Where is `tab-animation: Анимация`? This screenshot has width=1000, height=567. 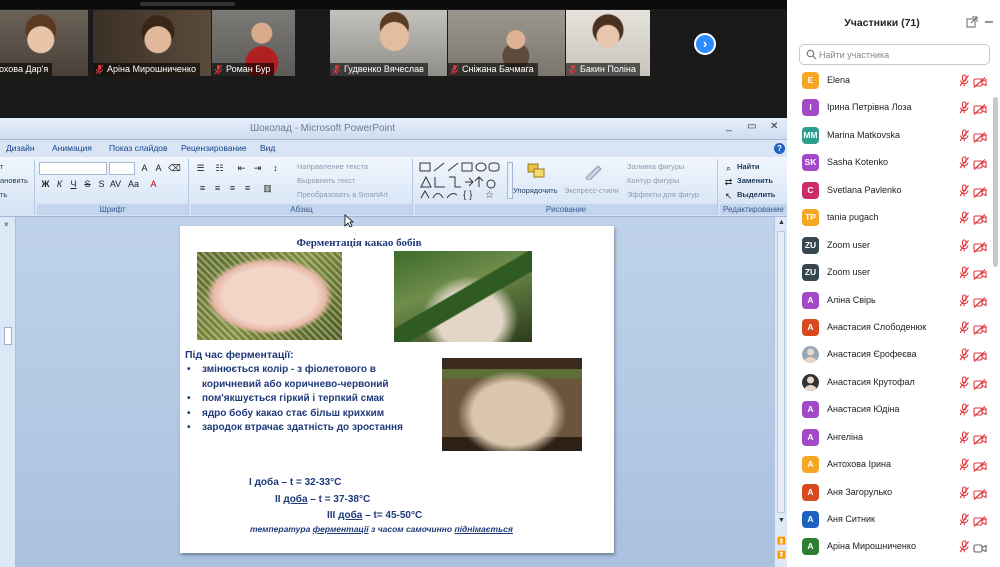
tab-animation: Анимация is located at coordinates (72, 148).